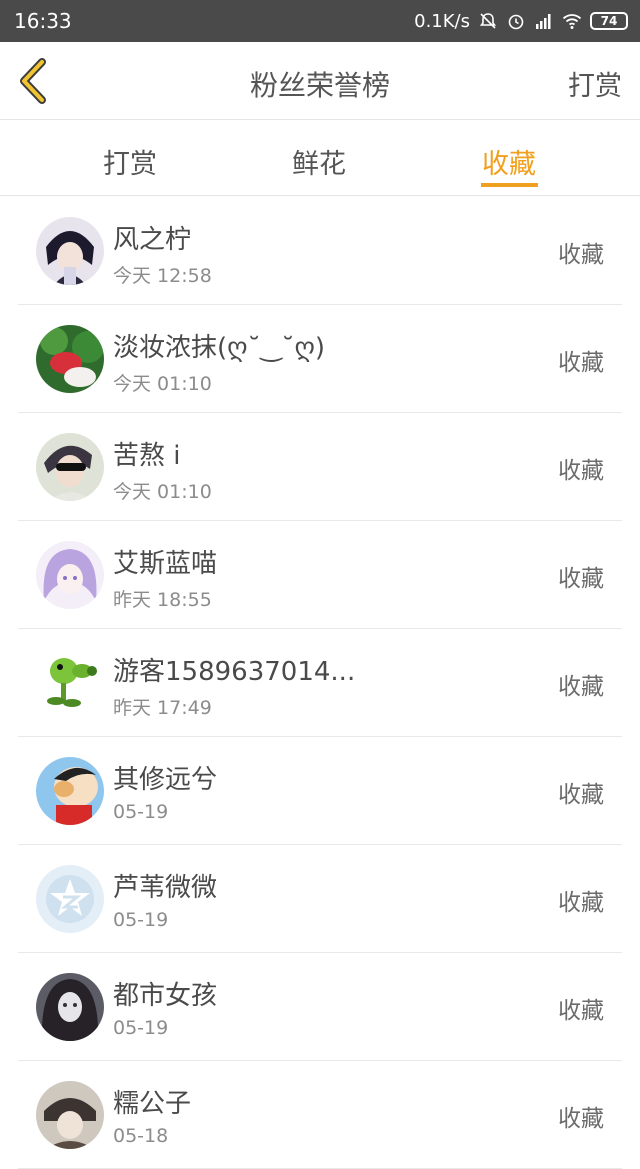 This screenshot has height=1169, width=640. What do you see at coordinates (162, 600) in the screenshot?
I see `timestamp: 昨天 18:55` at bounding box center [162, 600].